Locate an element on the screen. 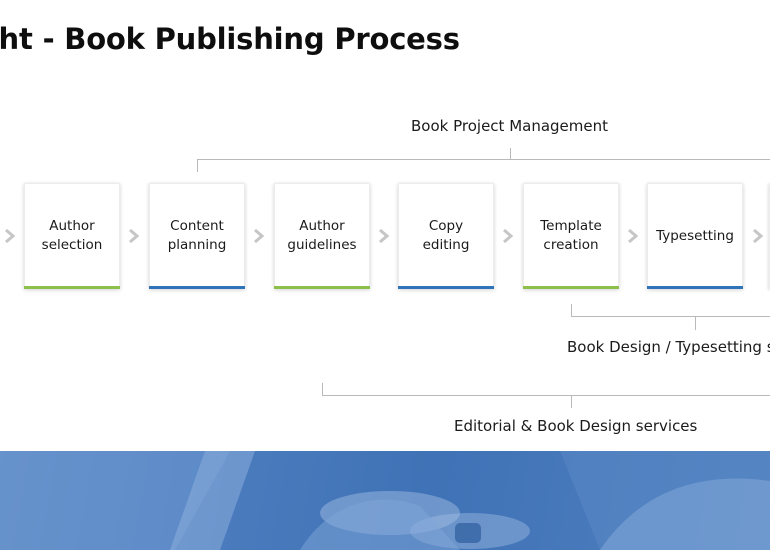  step-label: Template creation is located at coordinates (571, 235).